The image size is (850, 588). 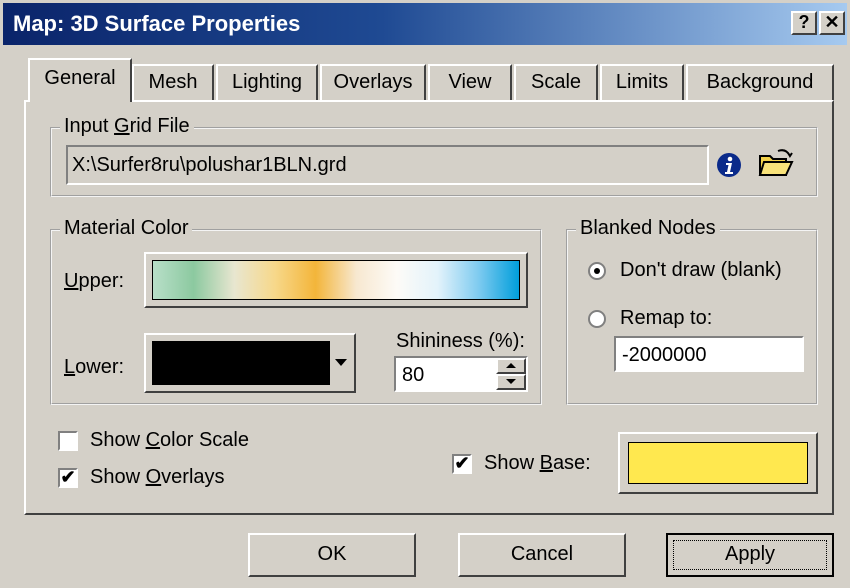 I want to click on focus-rect, so click(x=750, y=555).